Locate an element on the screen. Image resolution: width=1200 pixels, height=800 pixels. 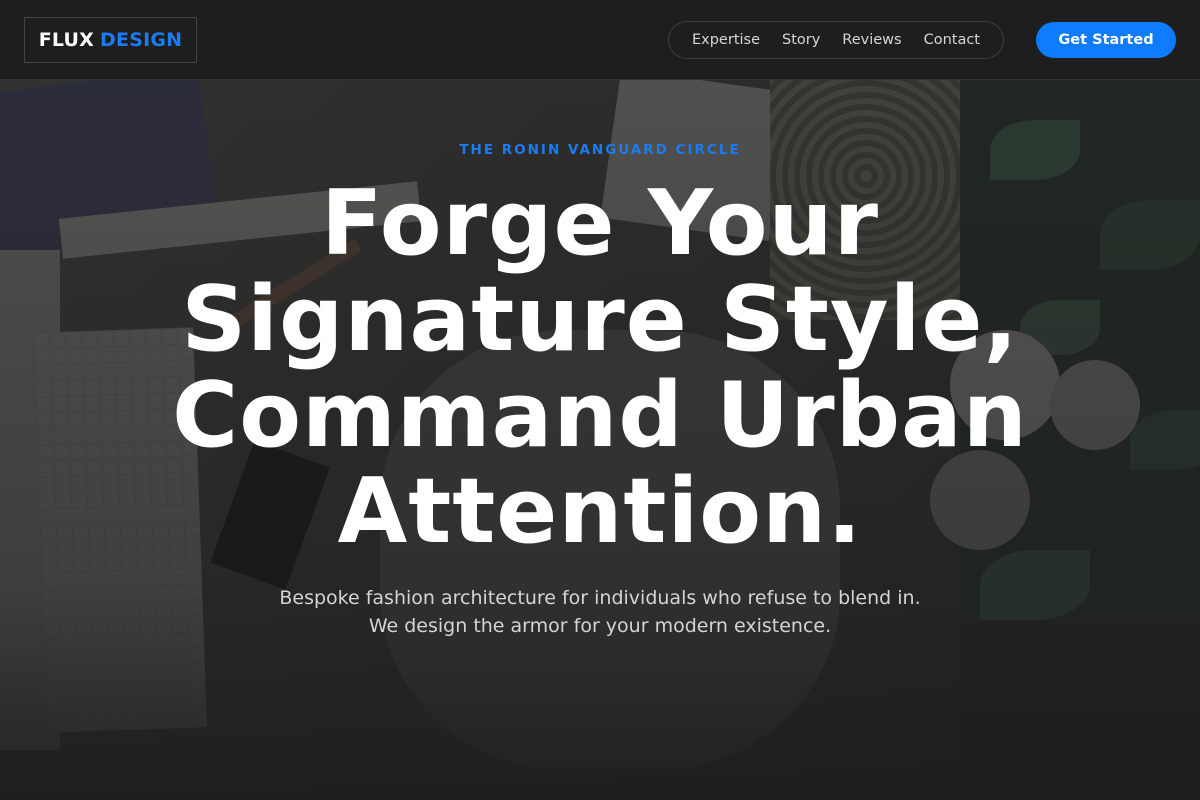
hero-eyebrow: THE RONIN VANGUARD CIRCLE is located at coordinates (600, 150).